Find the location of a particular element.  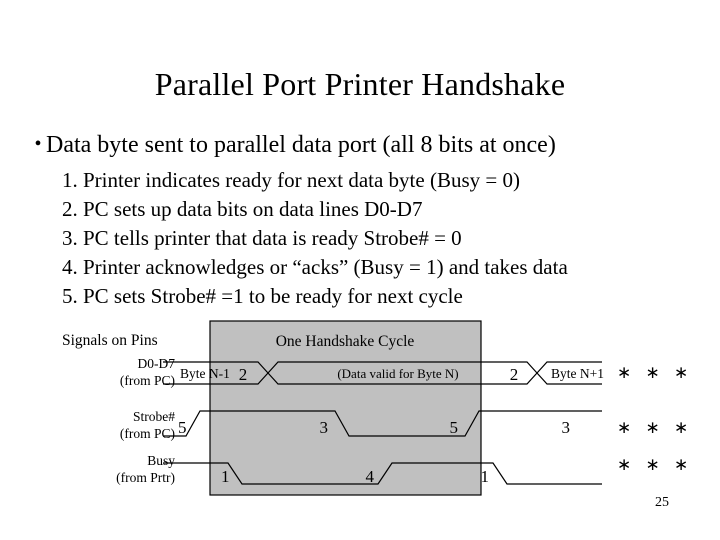

signal-label-strobe-name: Strobe# is located at coordinates (154, 416).